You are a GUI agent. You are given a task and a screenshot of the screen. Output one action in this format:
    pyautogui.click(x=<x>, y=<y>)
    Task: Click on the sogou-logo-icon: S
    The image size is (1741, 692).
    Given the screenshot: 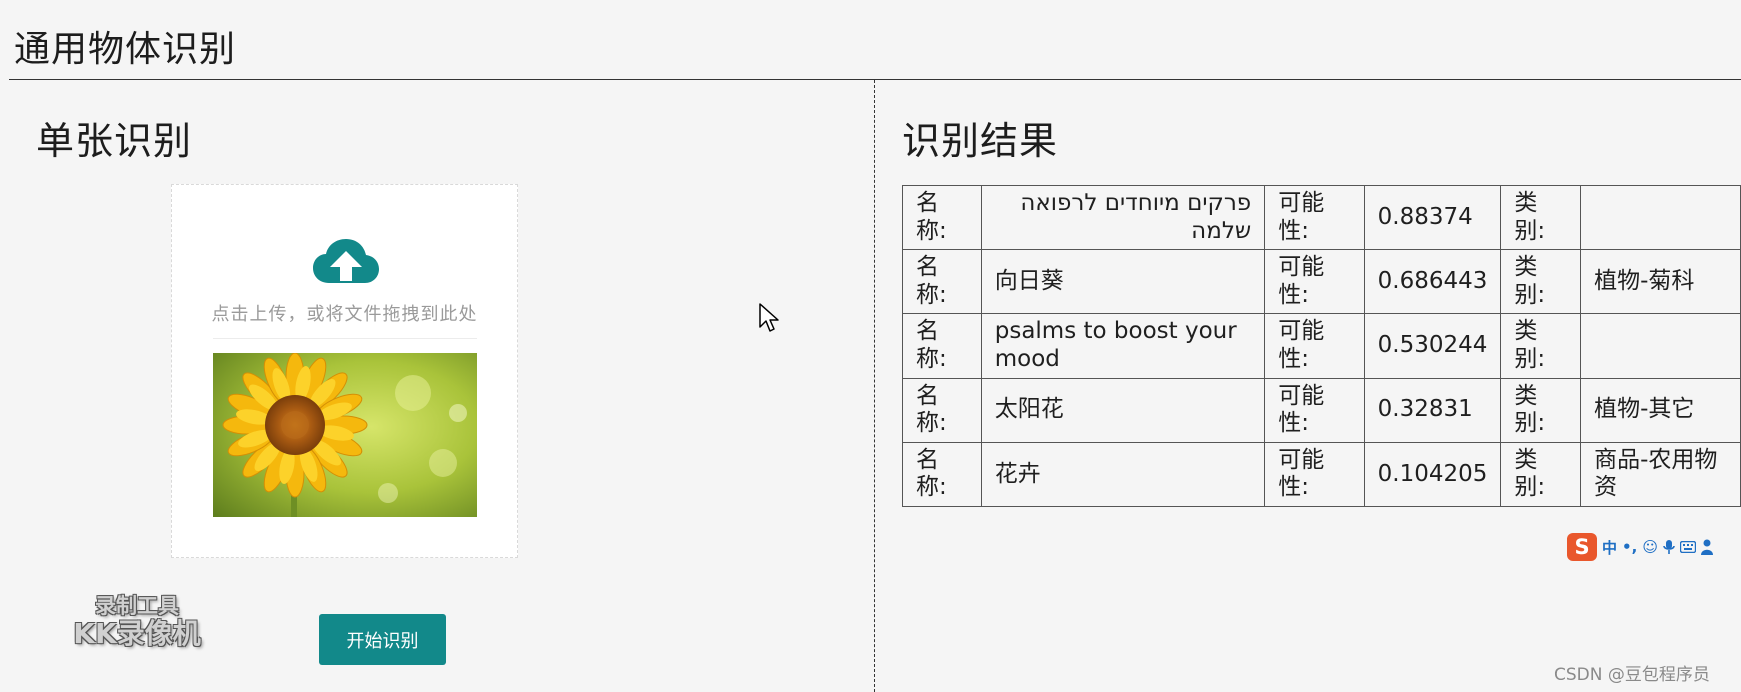 What is the action you would take?
    pyautogui.click(x=1582, y=547)
    